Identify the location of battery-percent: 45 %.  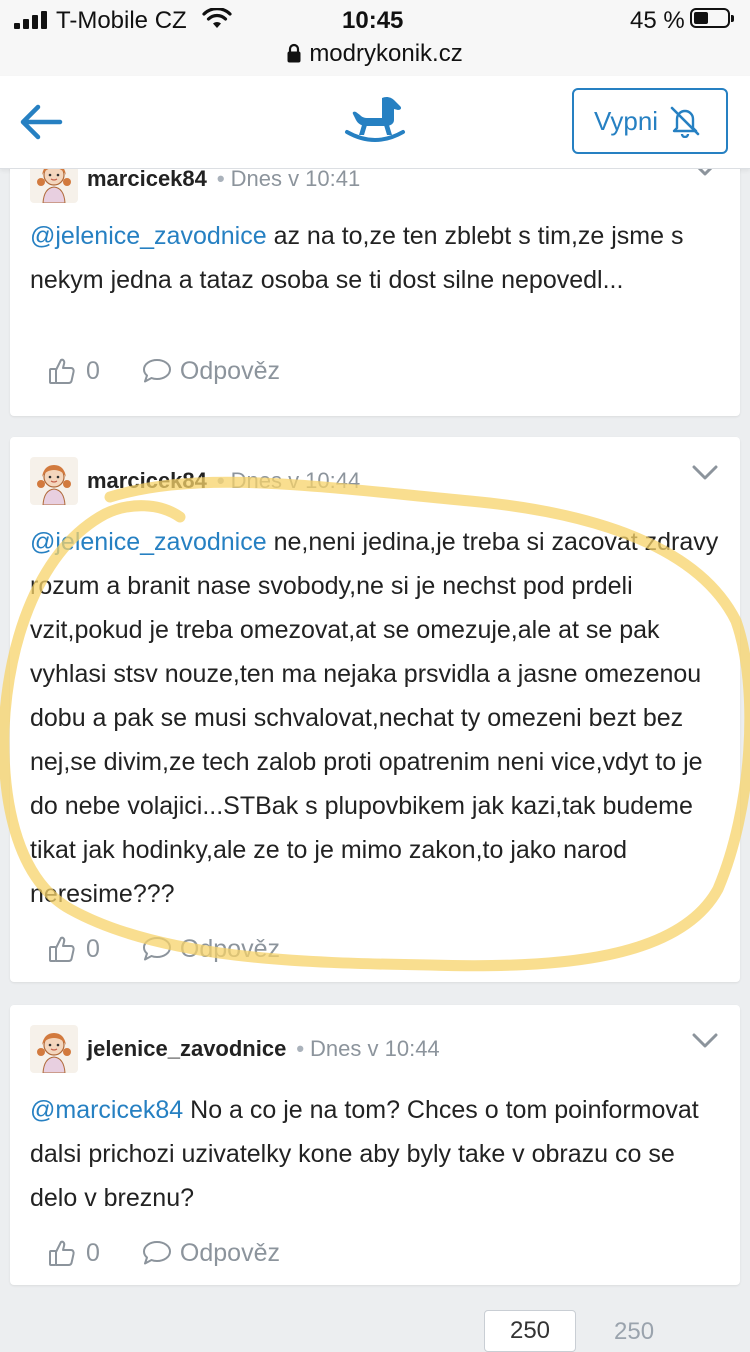
(657, 20).